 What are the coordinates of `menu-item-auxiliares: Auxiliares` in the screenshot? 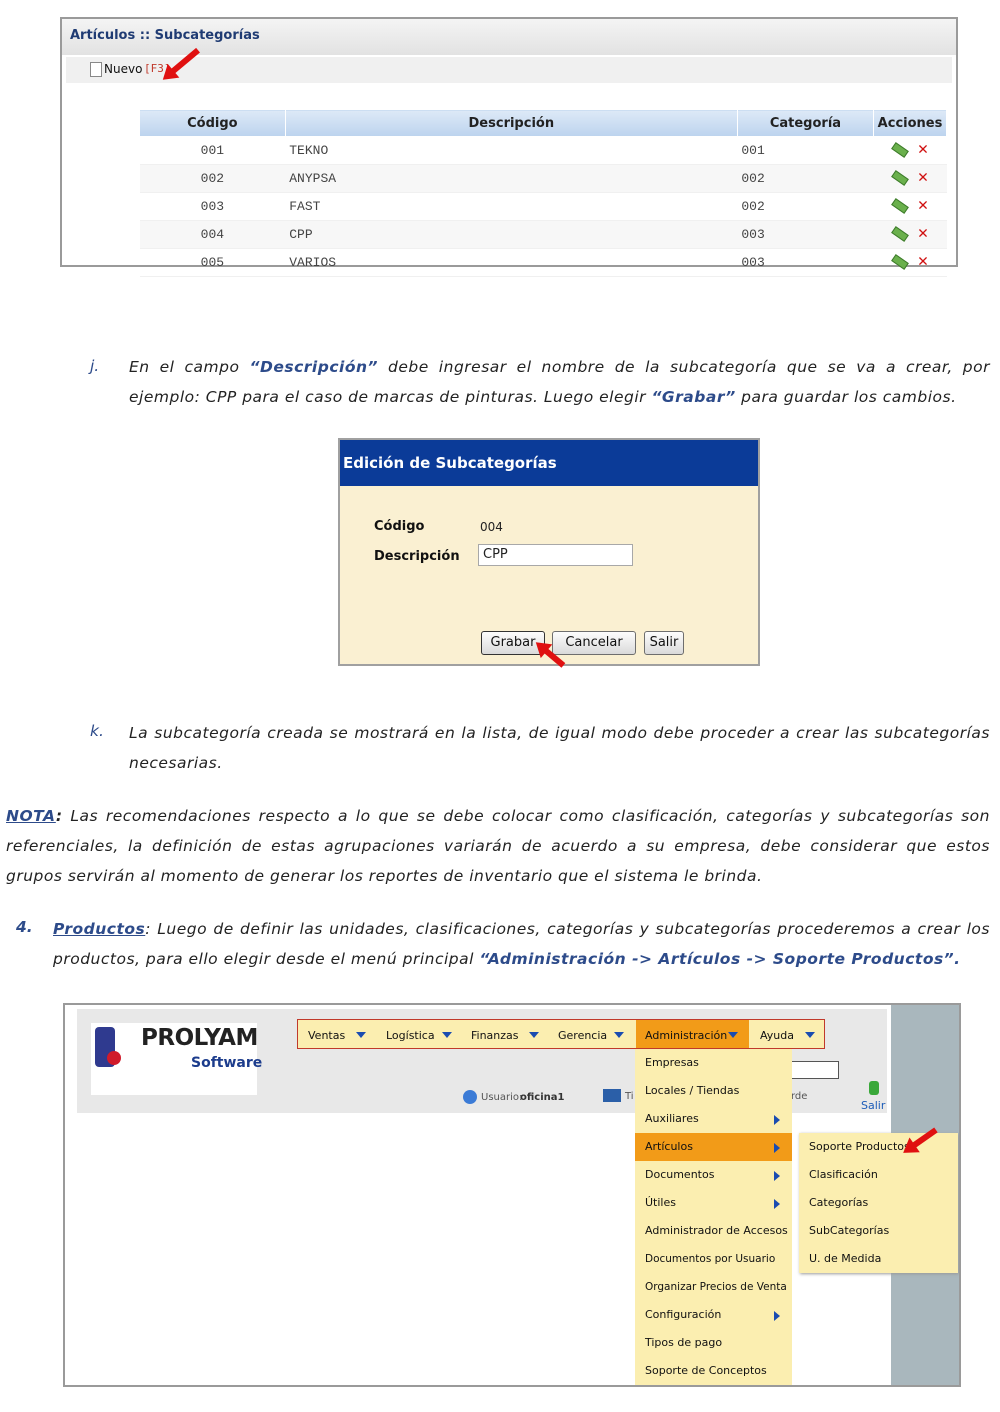 It's located at (713, 1119).